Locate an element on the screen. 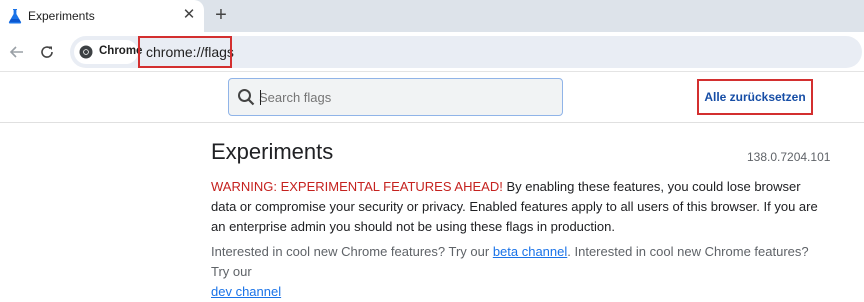 Image resolution: width=864 pixels, height=302 pixels. arrow-left-icon is located at coordinates (17, 52).